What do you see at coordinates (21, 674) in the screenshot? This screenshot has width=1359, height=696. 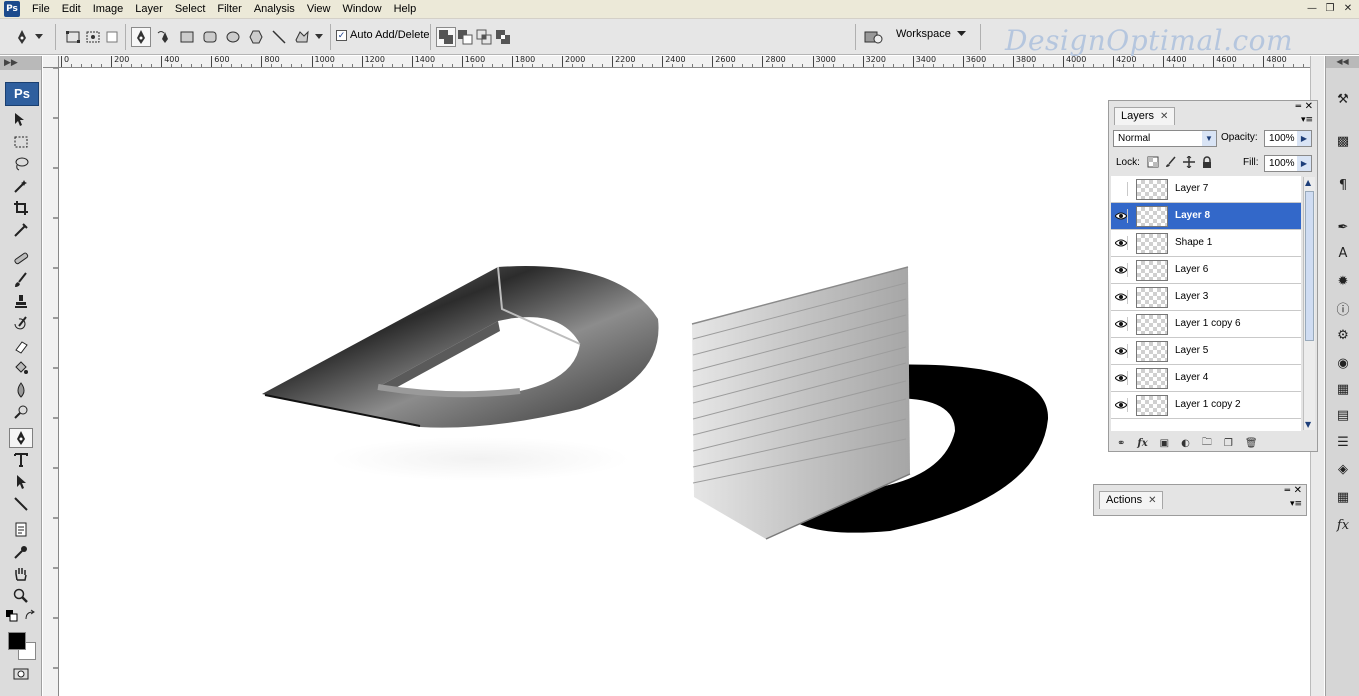 I see `quick-mask-icon` at bounding box center [21, 674].